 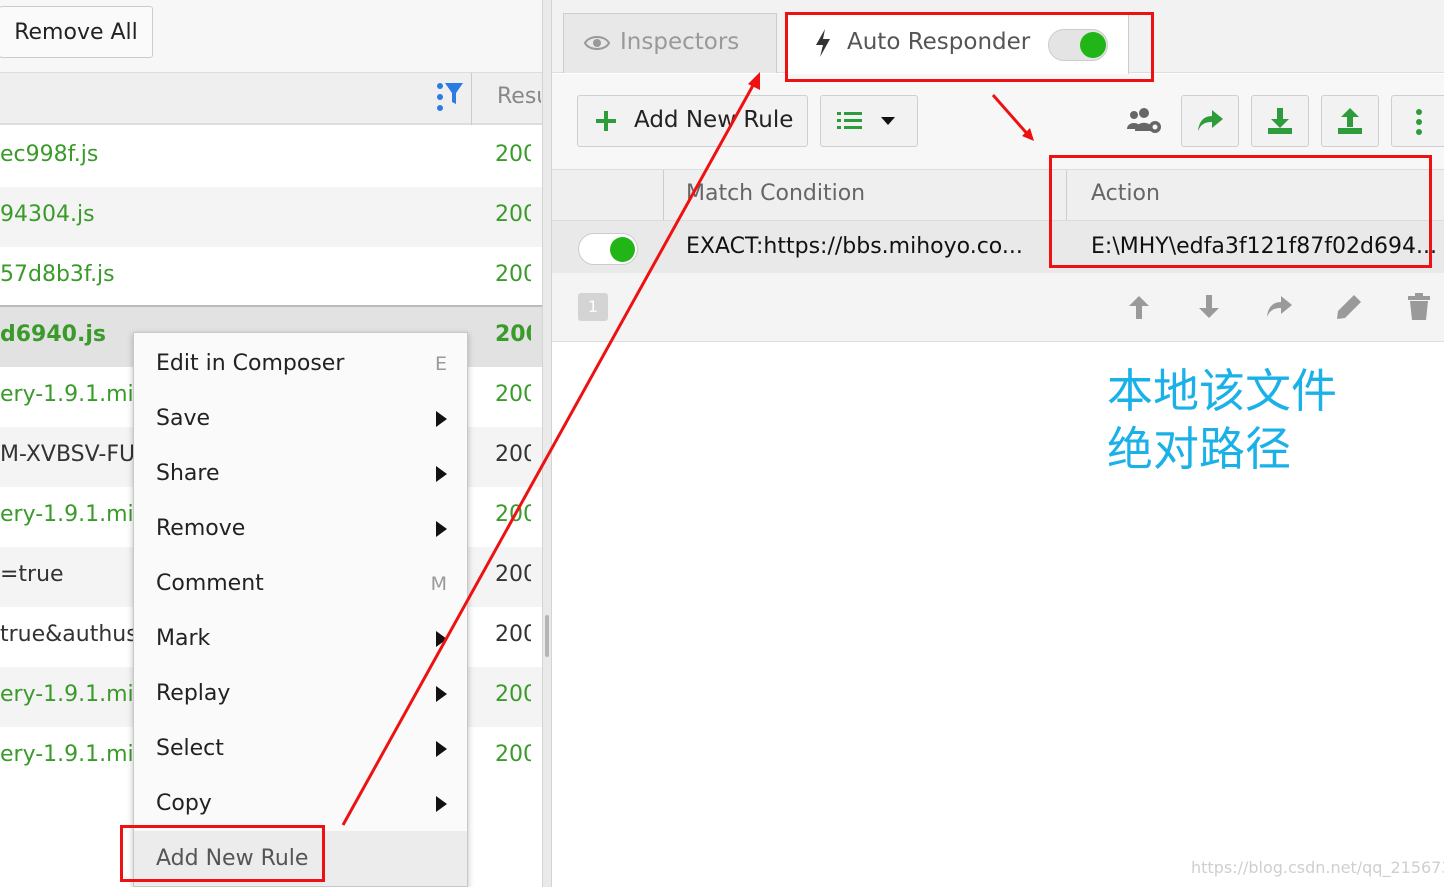 What do you see at coordinates (969, 47) in the screenshot?
I see `highlight-box-auto-responder` at bounding box center [969, 47].